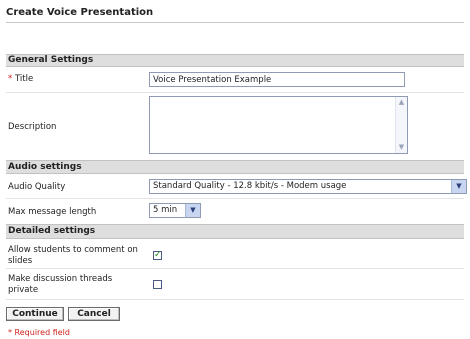  What do you see at coordinates (24, 79) in the screenshot?
I see `title-label: Title` at bounding box center [24, 79].